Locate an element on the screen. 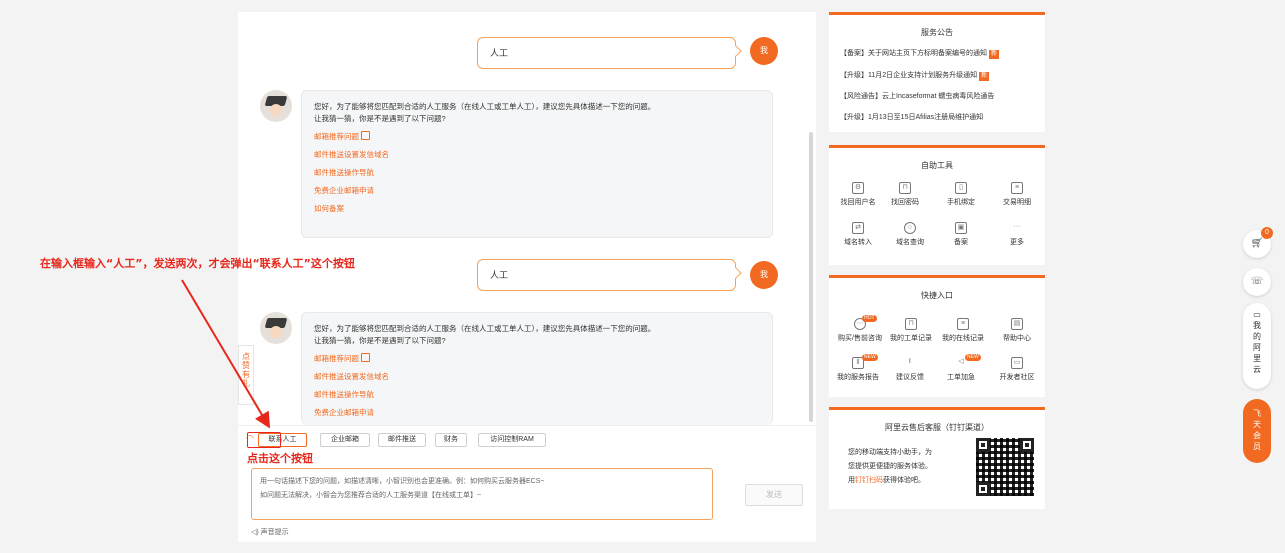 The height and width of the screenshot is (553, 1285). after-sales-text: 您的移动端支持小助手，为 您提供更便捷的服务体验。 用钉钉扫码获得体验吧。 is located at coordinates (890, 466).